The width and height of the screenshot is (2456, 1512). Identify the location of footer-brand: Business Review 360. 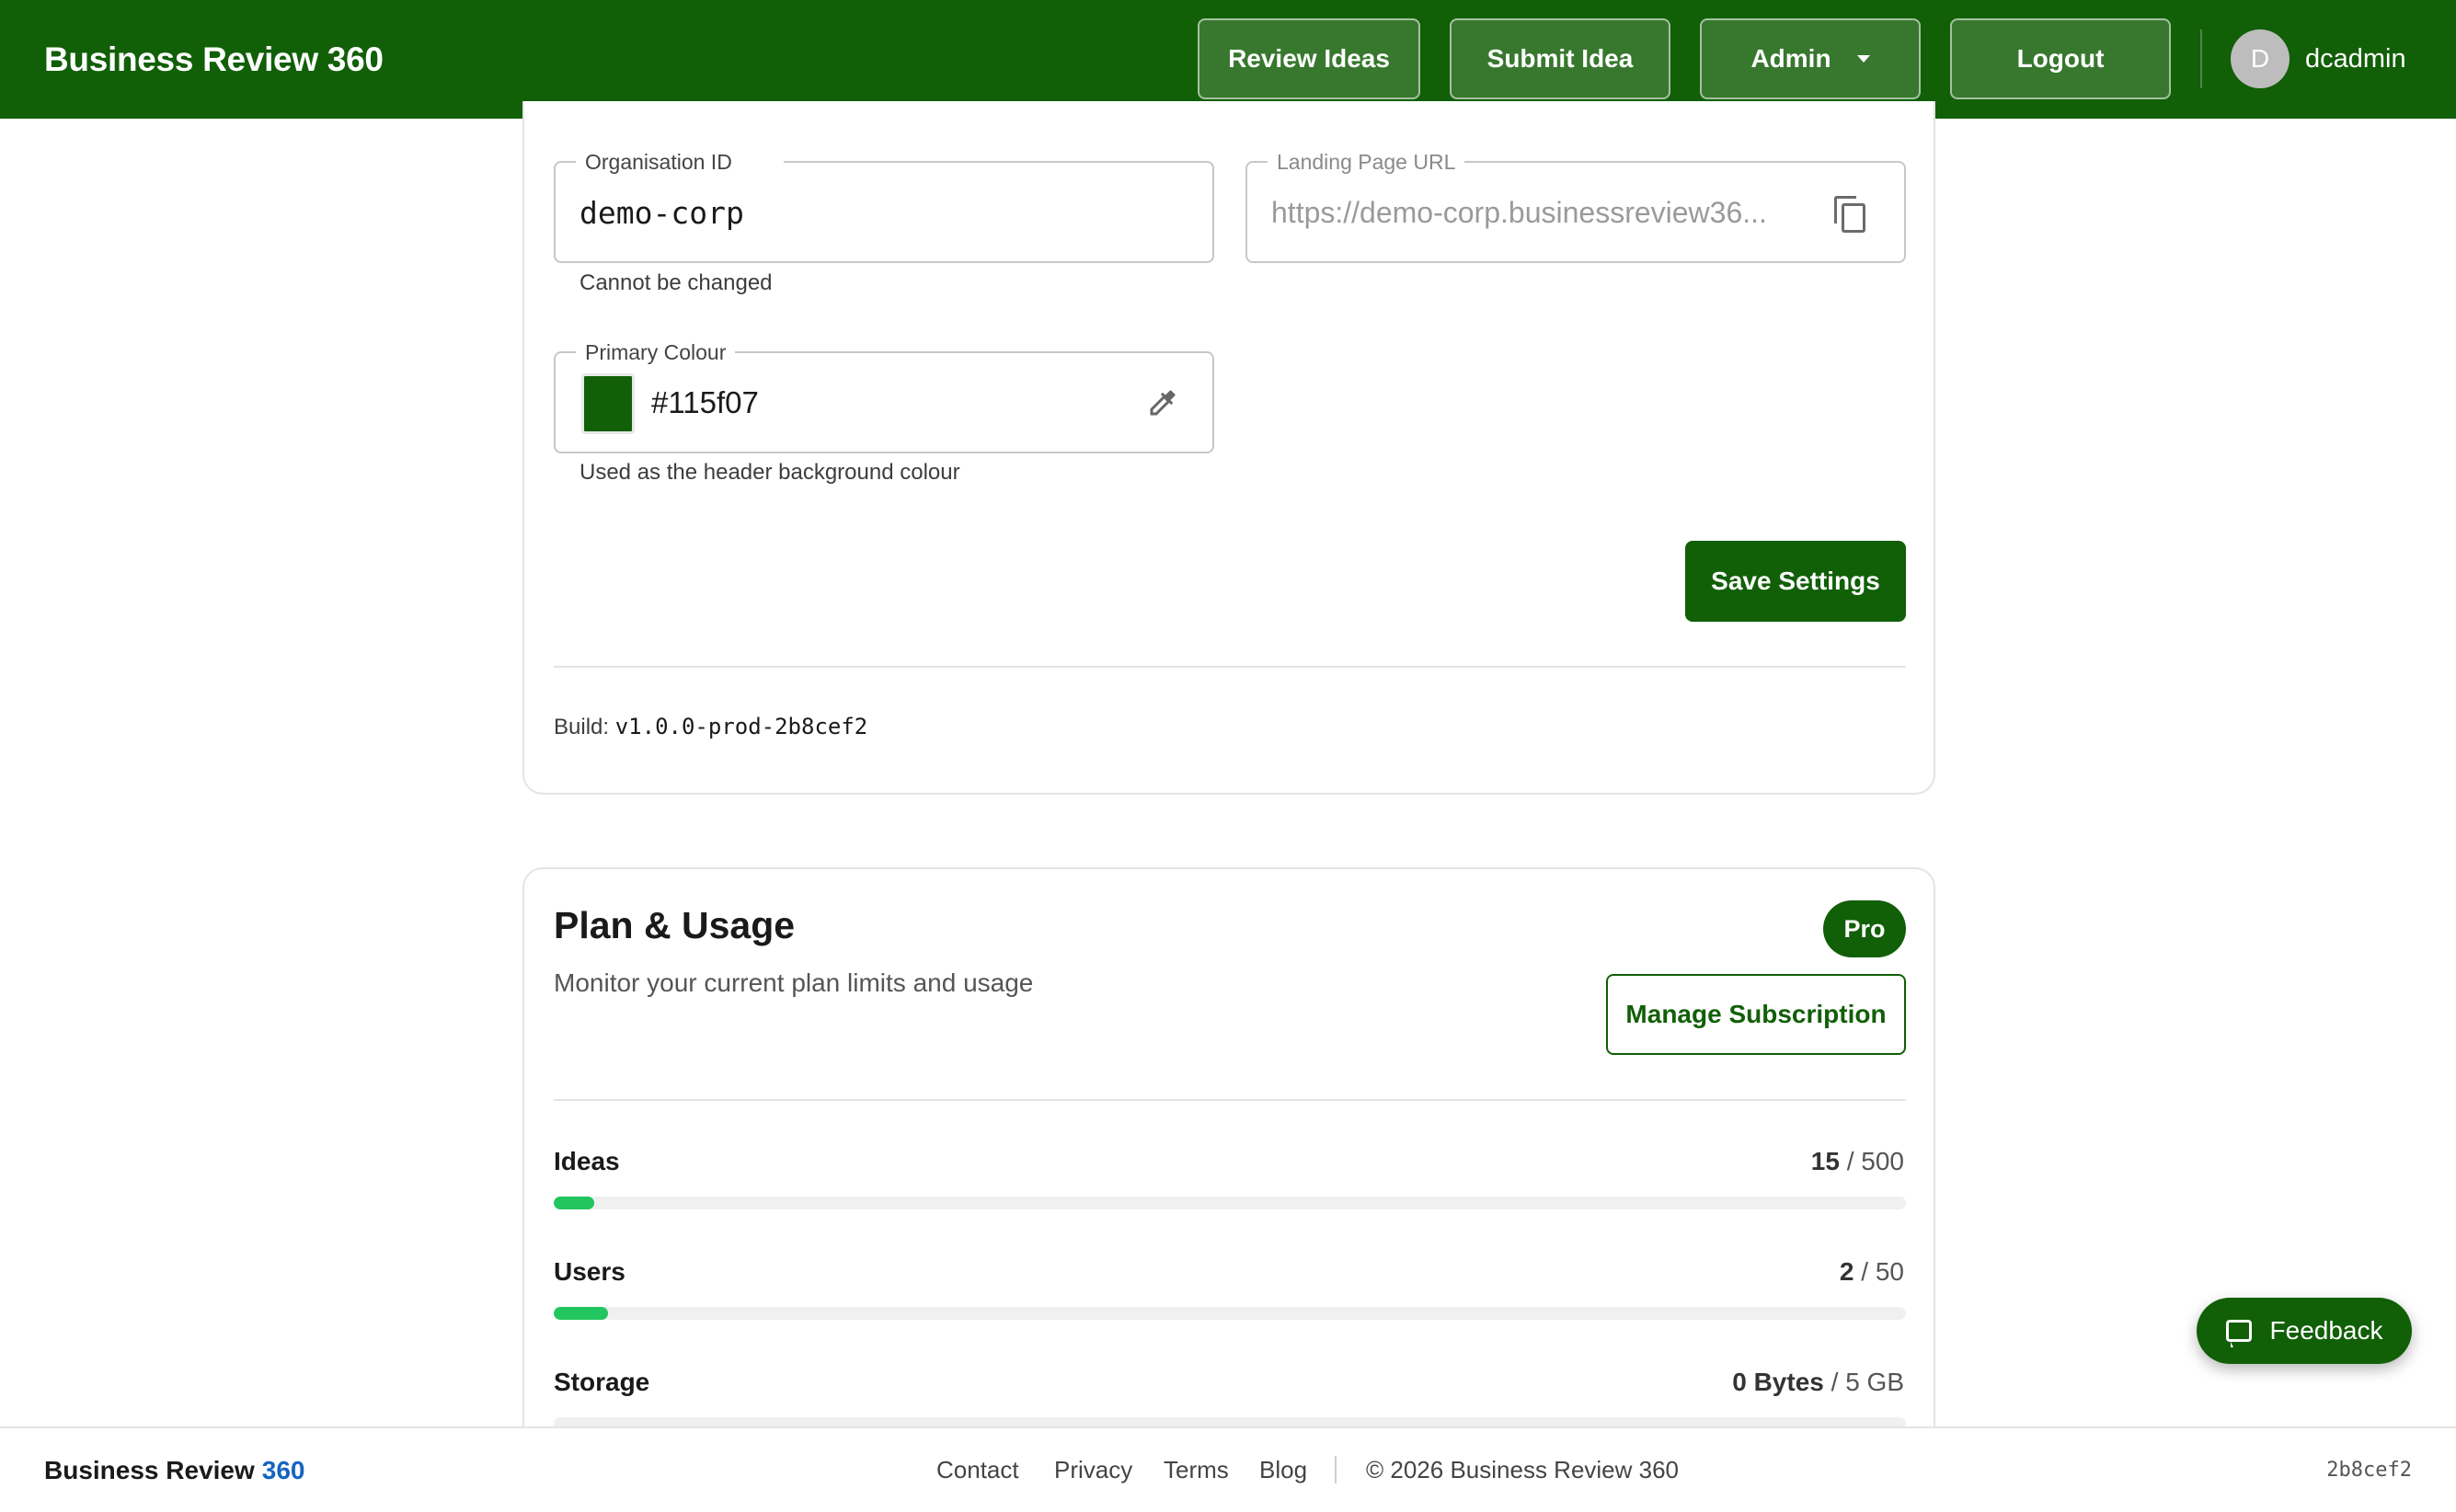
(174, 1470).